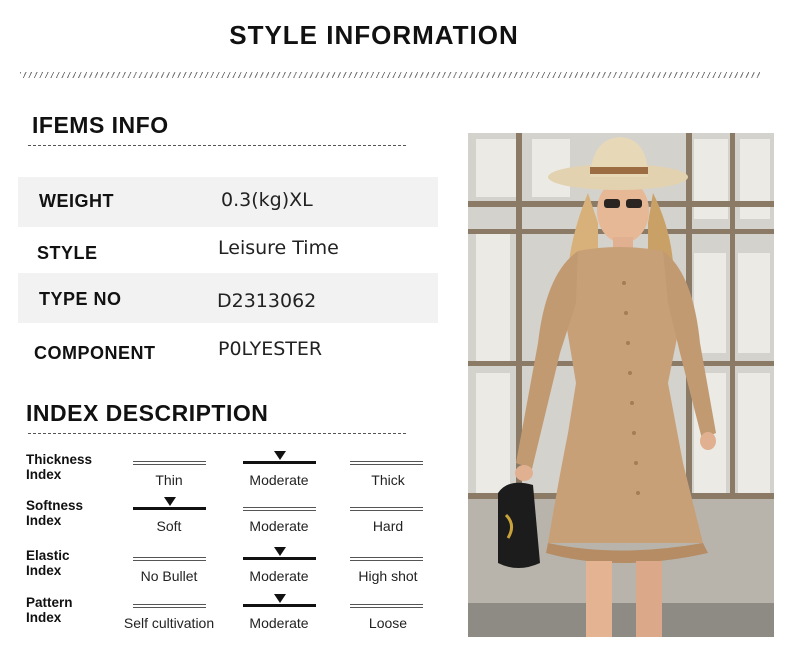 The height and width of the screenshot is (664, 790). I want to click on index-row-label: Pattern Index, so click(49, 610).